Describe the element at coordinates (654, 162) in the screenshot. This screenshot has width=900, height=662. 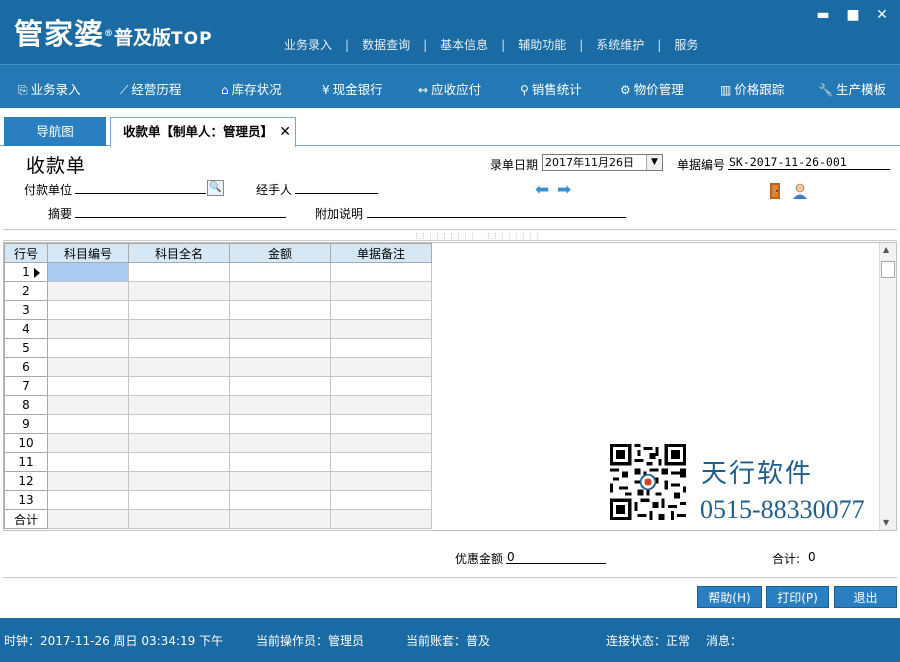
I see `chevron-down-icon: ▼` at that location.